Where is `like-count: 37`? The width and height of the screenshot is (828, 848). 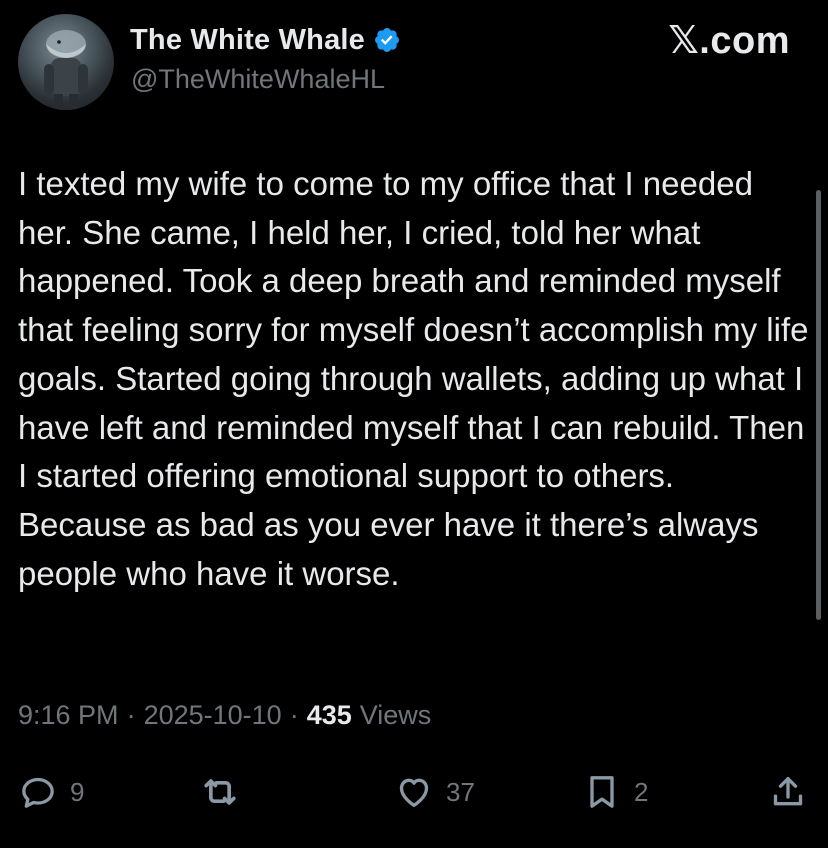 like-count: 37 is located at coordinates (460, 791).